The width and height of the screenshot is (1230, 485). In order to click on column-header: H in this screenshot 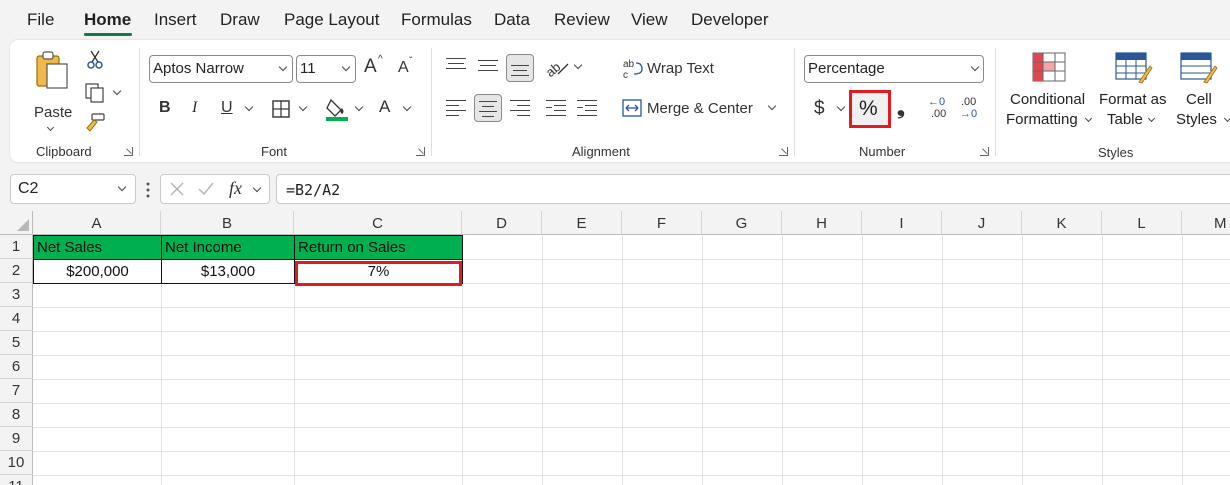, I will do `click(822, 223)`.